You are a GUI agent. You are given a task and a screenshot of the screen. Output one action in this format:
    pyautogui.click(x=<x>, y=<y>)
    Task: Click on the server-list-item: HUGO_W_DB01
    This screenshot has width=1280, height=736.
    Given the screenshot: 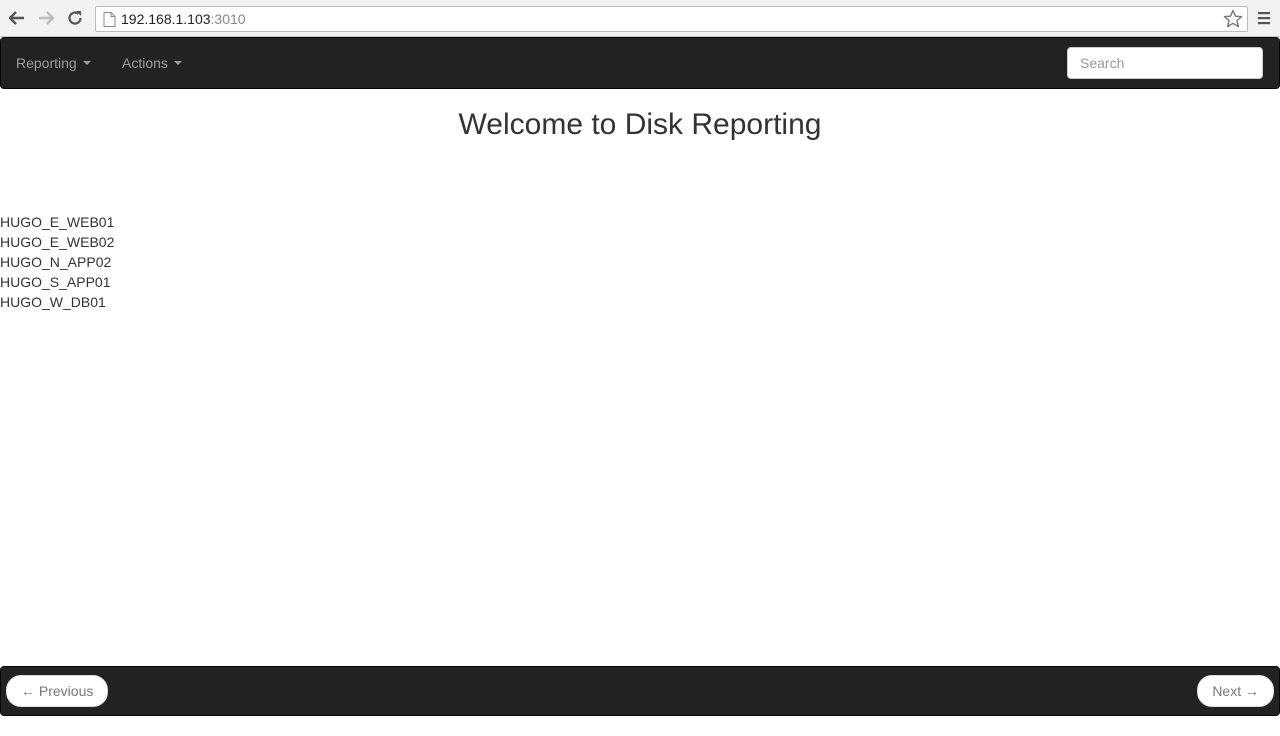 What is the action you would take?
    pyautogui.click(x=57, y=302)
    